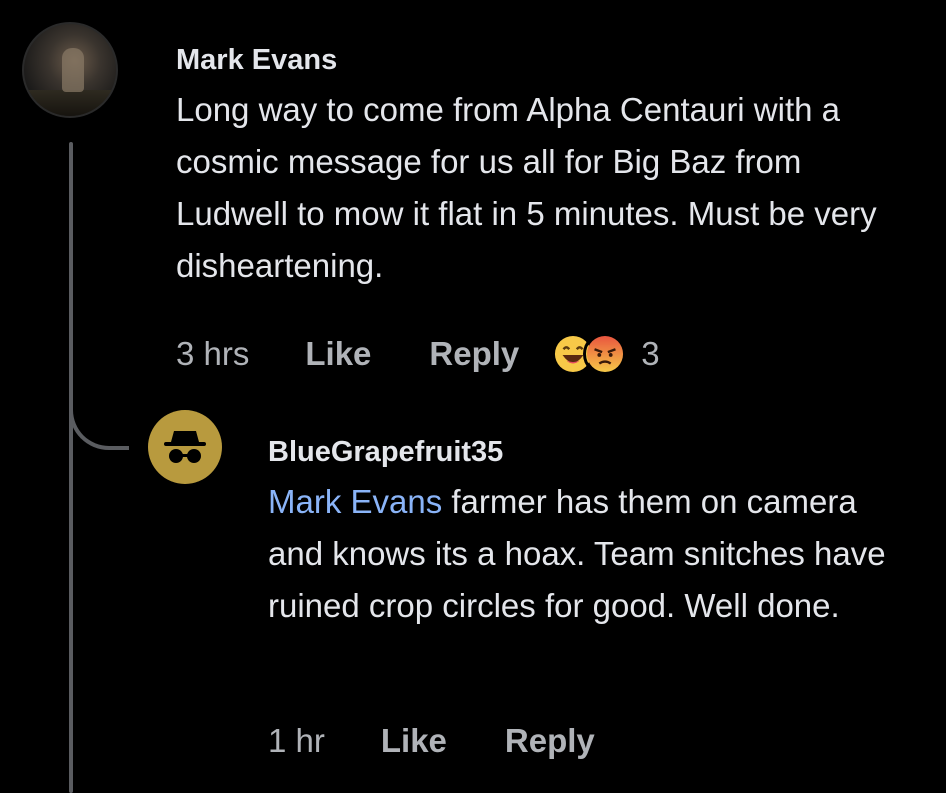  What do you see at coordinates (650, 354) in the screenshot?
I see `reaction-count: 3` at bounding box center [650, 354].